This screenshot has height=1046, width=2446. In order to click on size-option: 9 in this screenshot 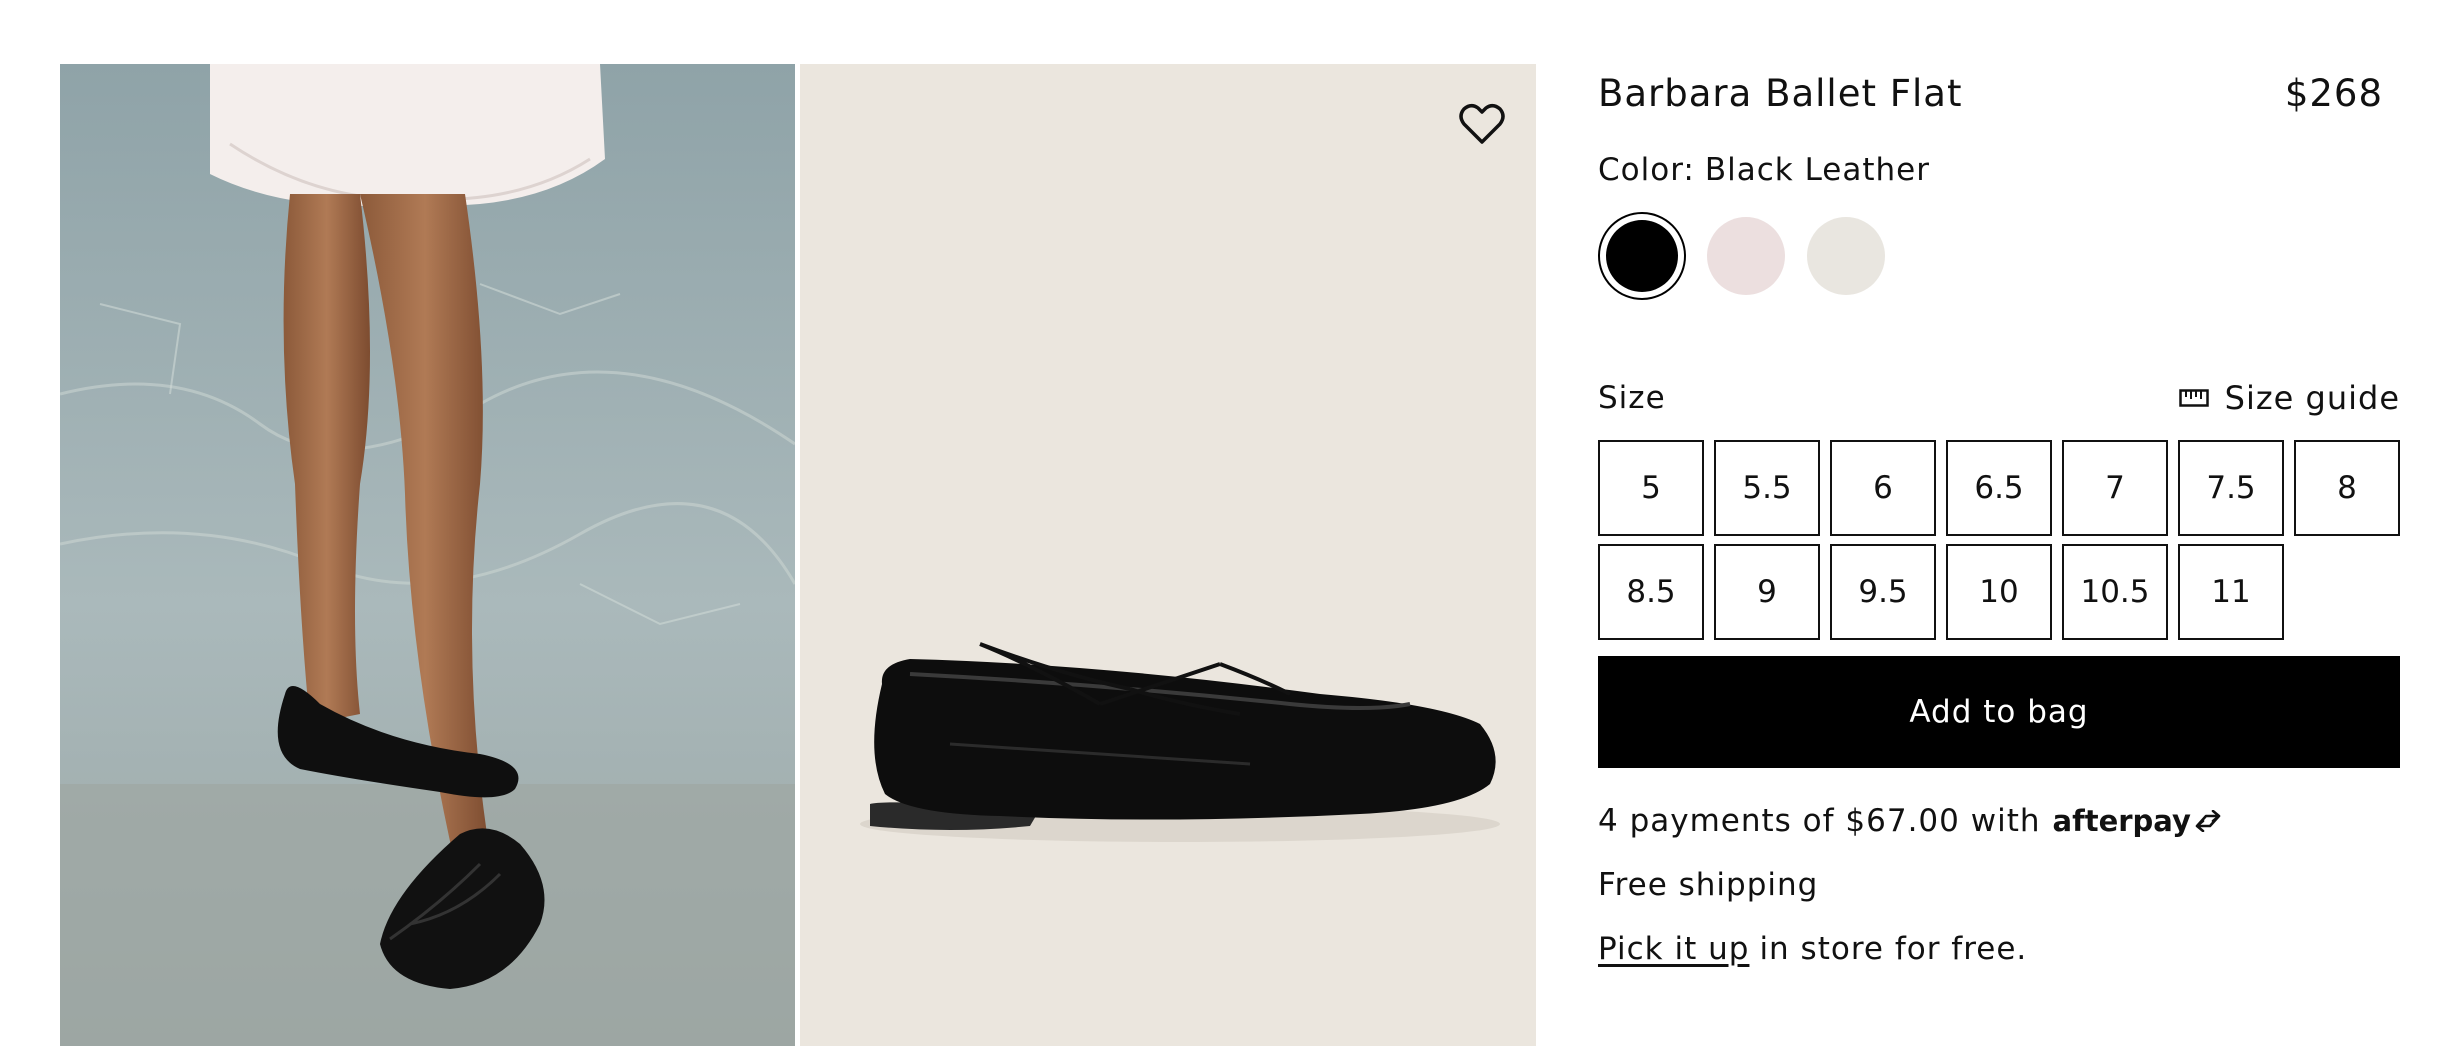, I will do `click(1767, 592)`.